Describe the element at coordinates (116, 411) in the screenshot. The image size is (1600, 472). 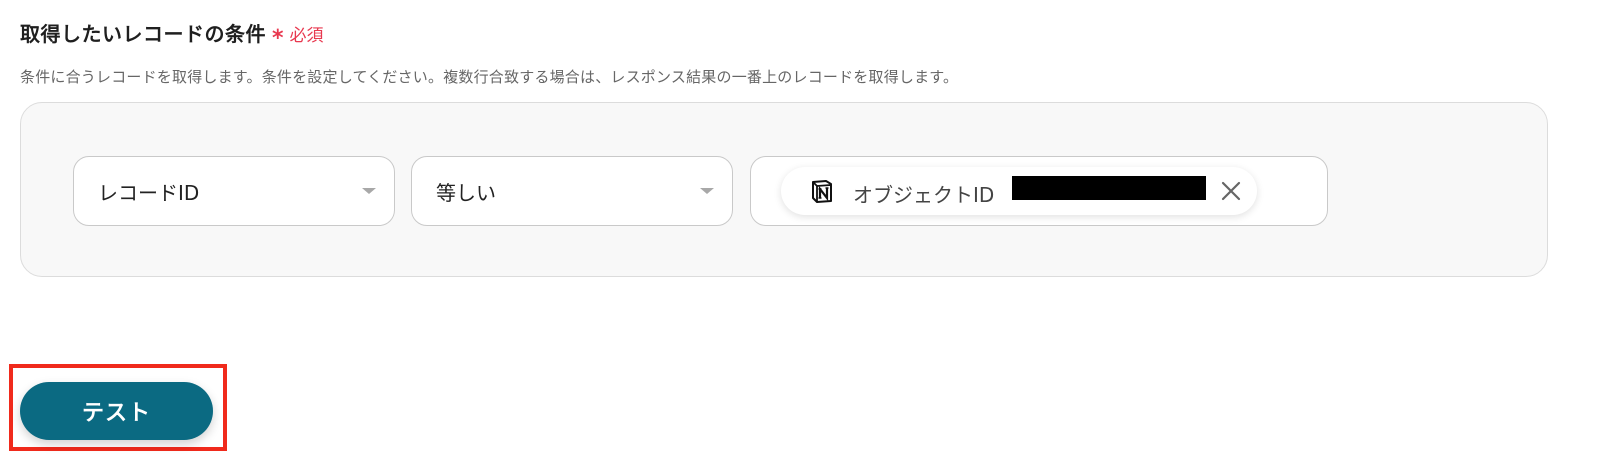
I see `test-button: テスト` at that location.